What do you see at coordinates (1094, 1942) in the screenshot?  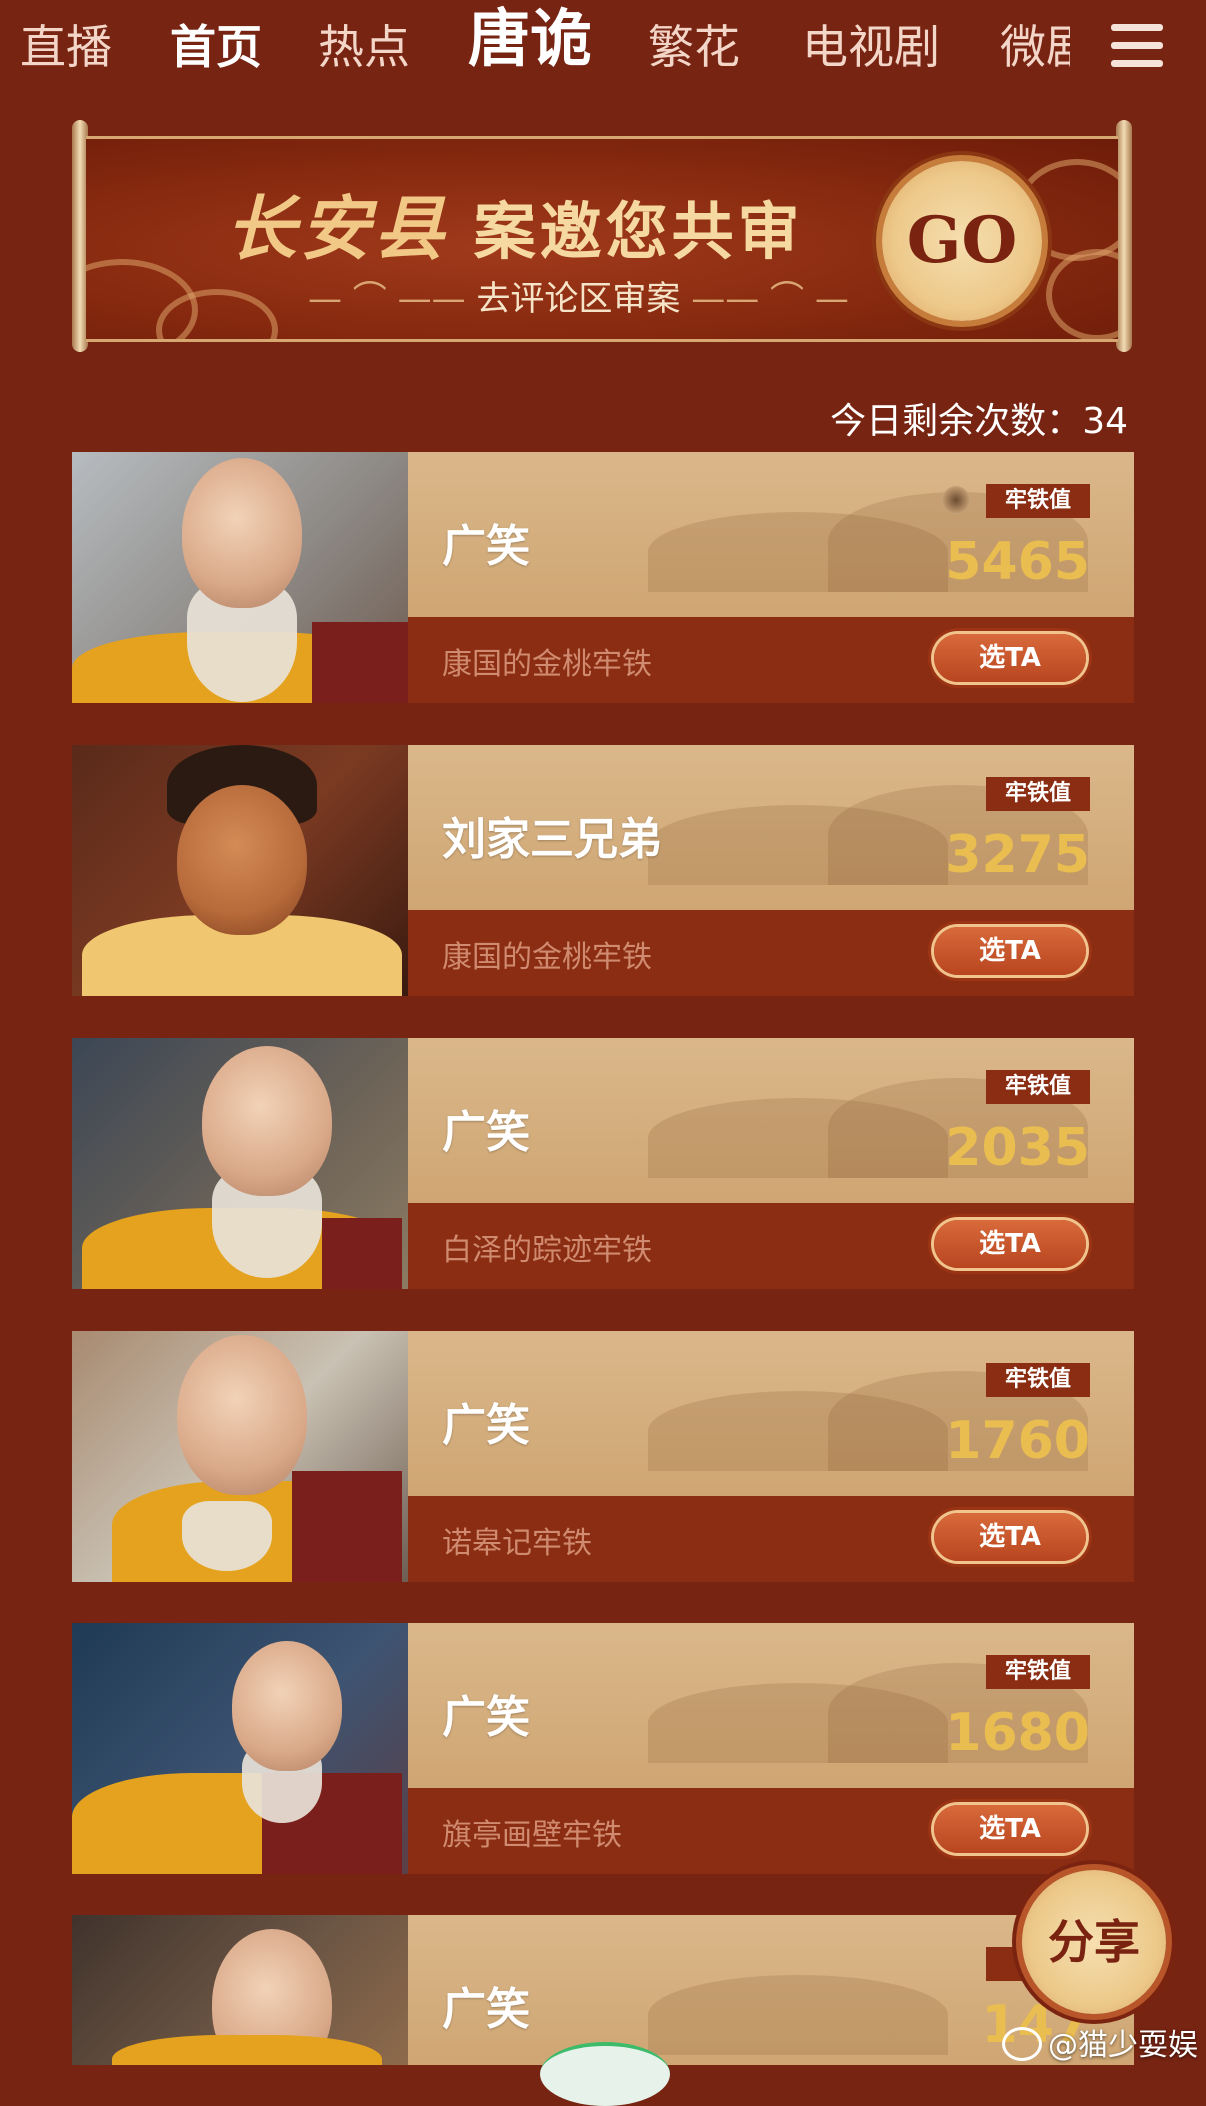 I see `share-button: 分享` at bounding box center [1094, 1942].